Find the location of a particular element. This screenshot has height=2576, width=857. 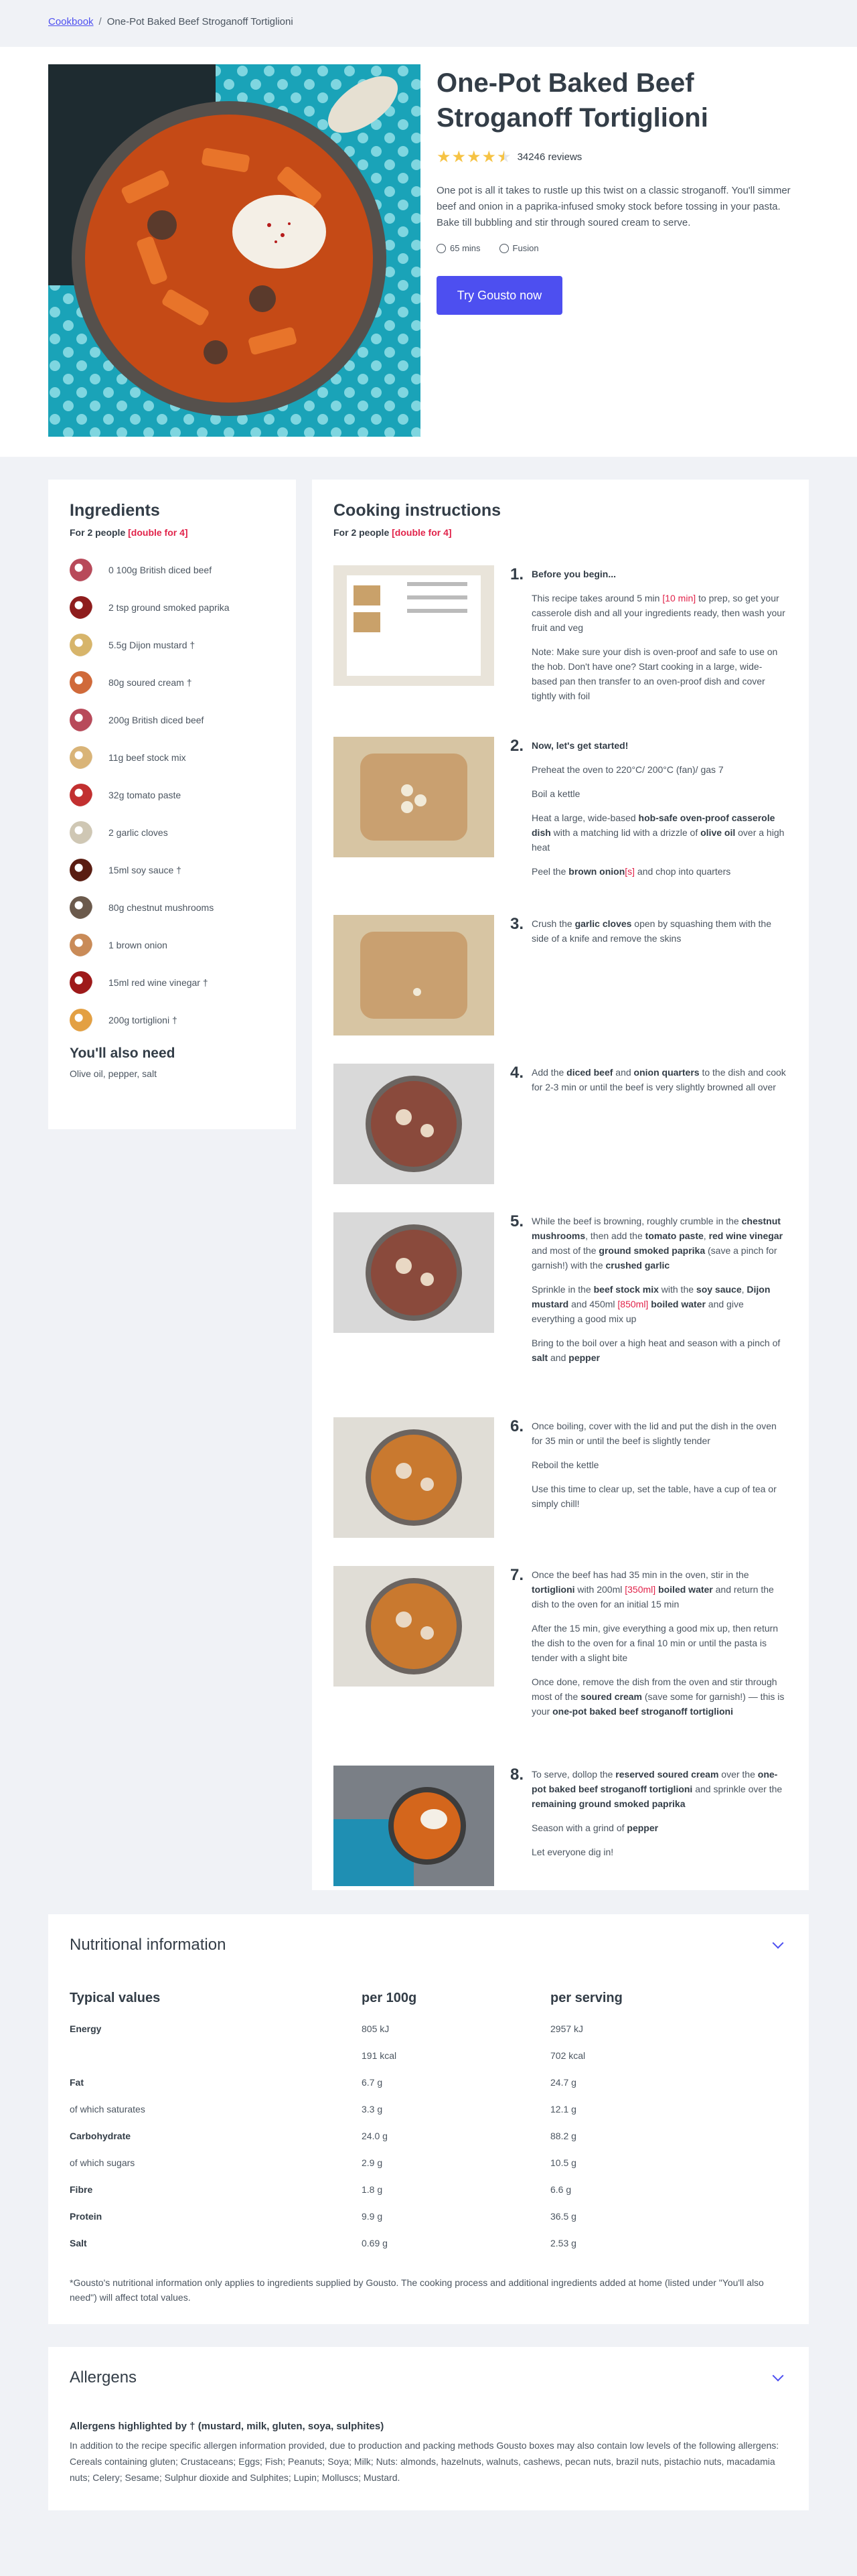

ingredient-item: 80g chestnut mushrooms is located at coordinates (172, 907).